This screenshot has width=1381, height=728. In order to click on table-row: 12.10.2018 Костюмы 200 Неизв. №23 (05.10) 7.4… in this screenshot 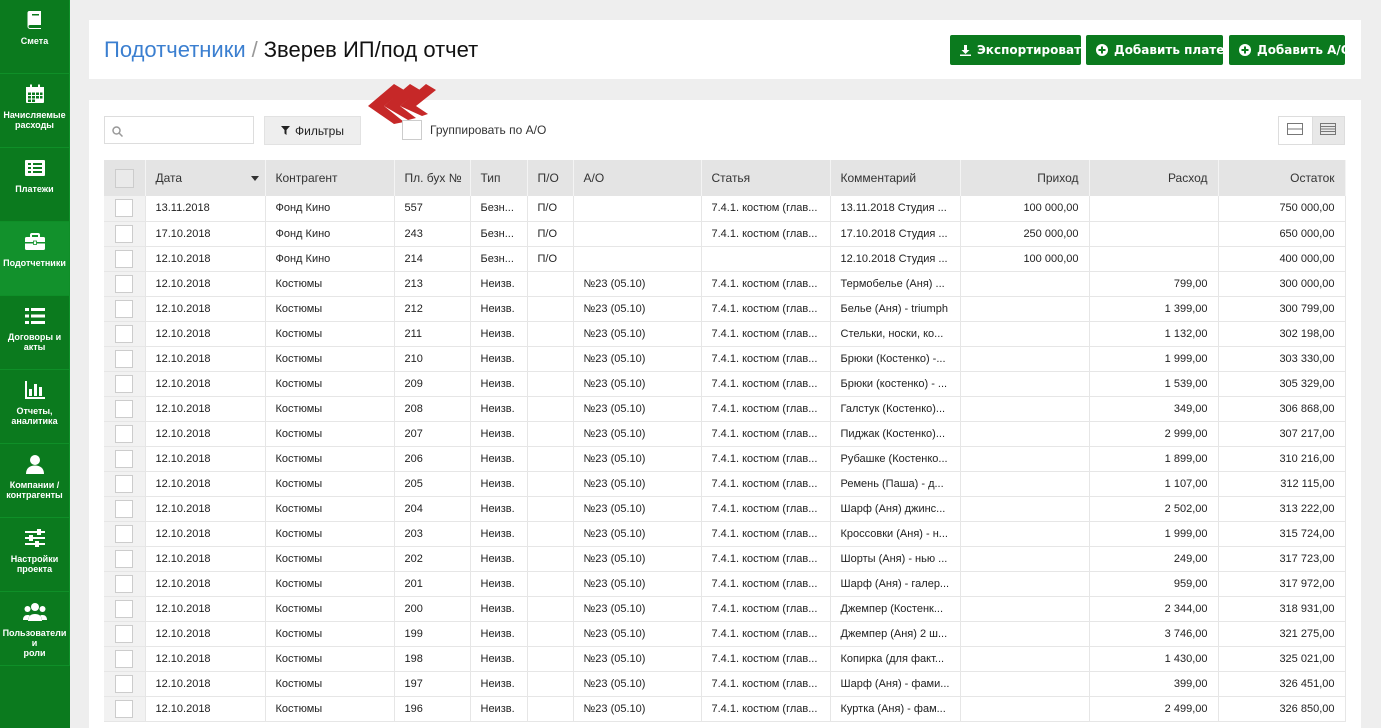, I will do `click(725, 609)`.